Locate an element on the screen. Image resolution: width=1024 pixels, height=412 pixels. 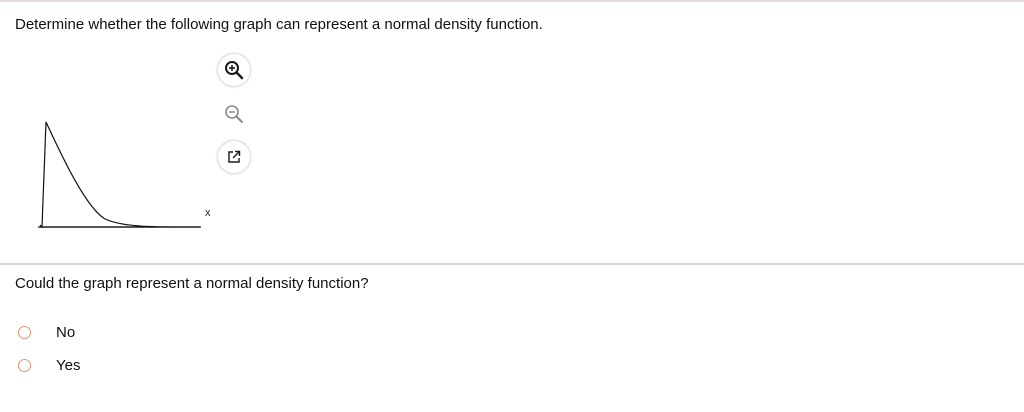
density-graph is located at coordinates (119, 175).